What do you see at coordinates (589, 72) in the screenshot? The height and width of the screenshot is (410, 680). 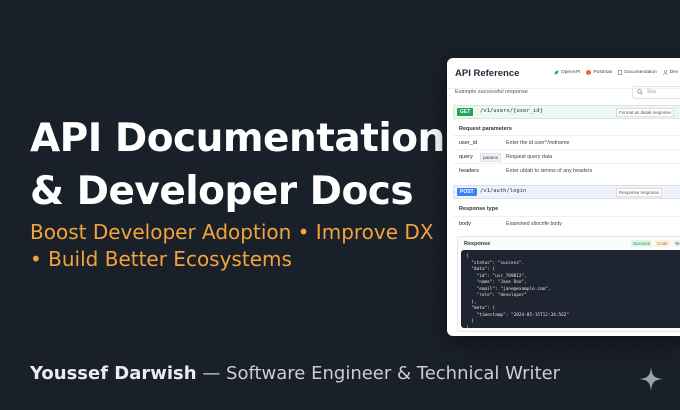 I see `postman-icon` at bounding box center [589, 72].